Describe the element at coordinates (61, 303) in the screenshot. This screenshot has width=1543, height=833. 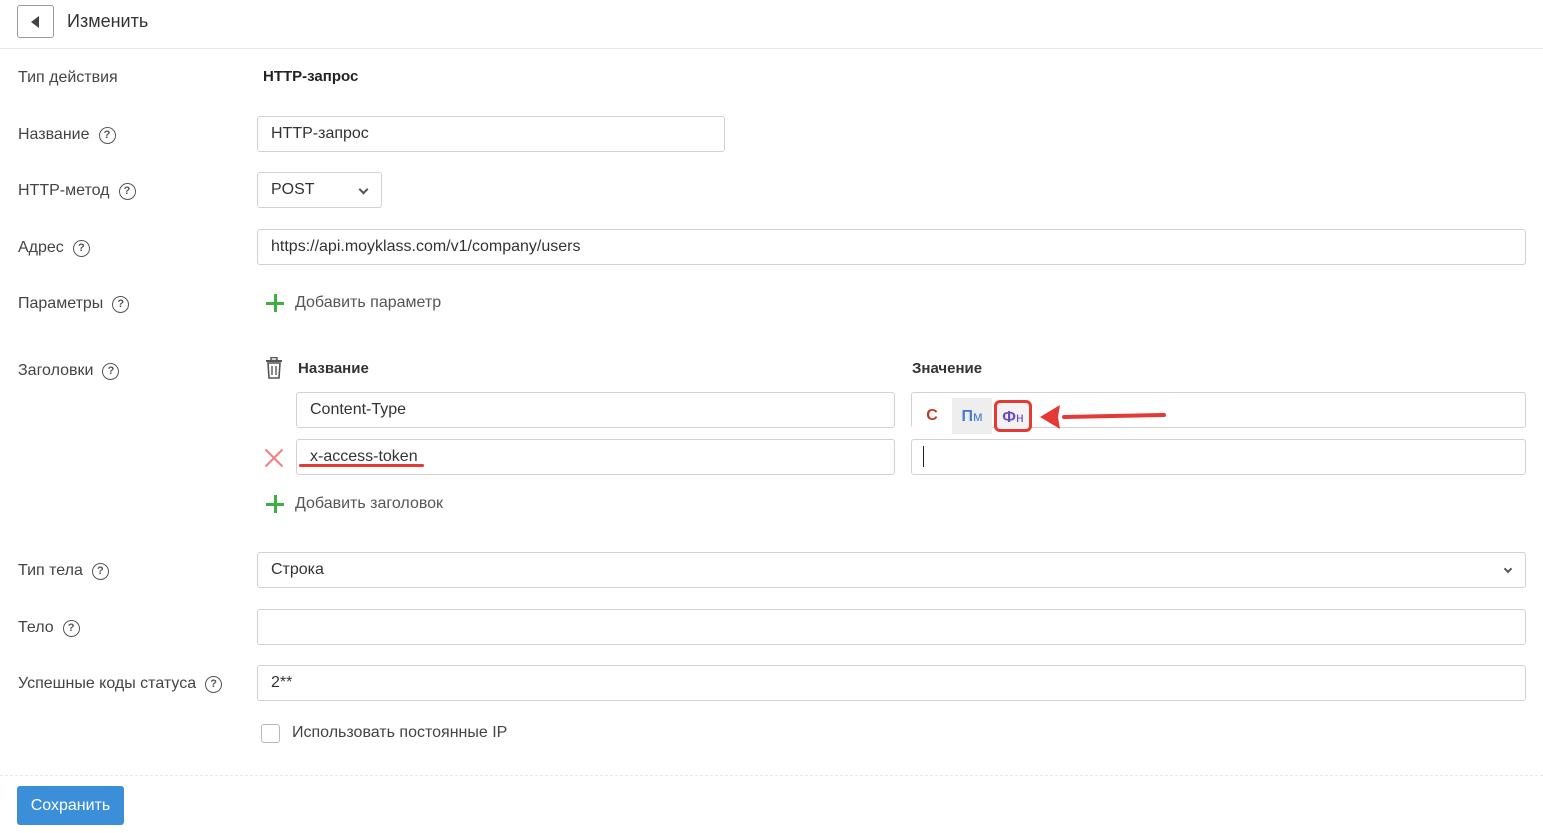
I see `params-label-text: Параметры` at that location.